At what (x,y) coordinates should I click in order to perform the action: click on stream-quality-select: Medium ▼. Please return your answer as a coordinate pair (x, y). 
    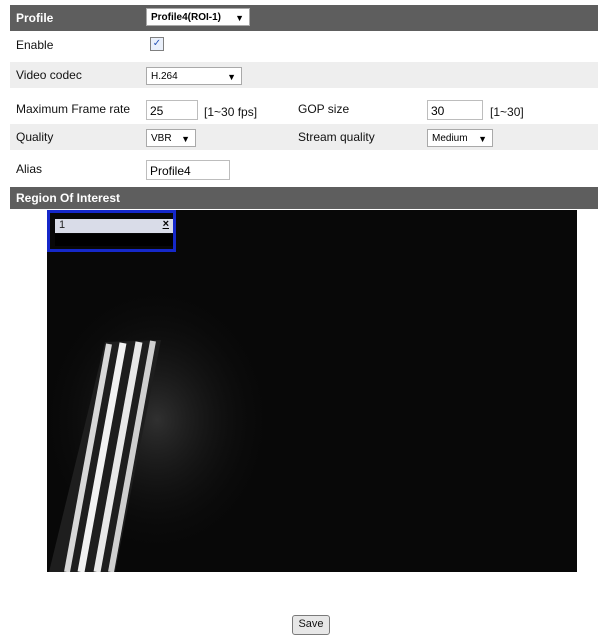
    Looking at the image, I should click on (460, 138).